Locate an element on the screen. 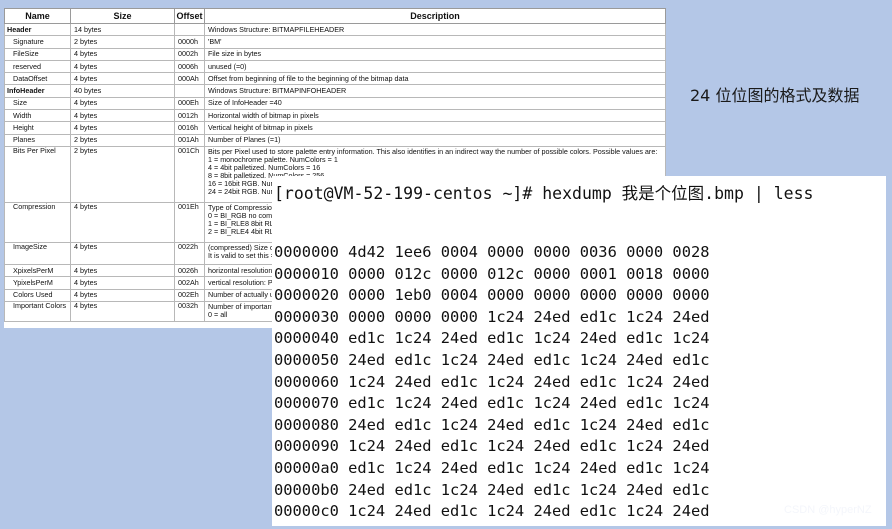  field-name: InfoHeader is located at coordinates (37, 91).